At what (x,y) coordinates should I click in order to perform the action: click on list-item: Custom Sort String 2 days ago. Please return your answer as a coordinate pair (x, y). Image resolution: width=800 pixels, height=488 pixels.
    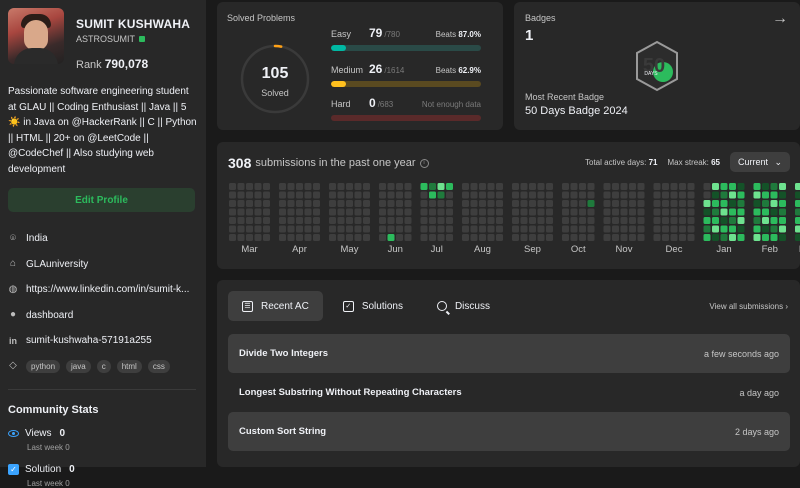
    Looking at the image, I should click on (509, 431).